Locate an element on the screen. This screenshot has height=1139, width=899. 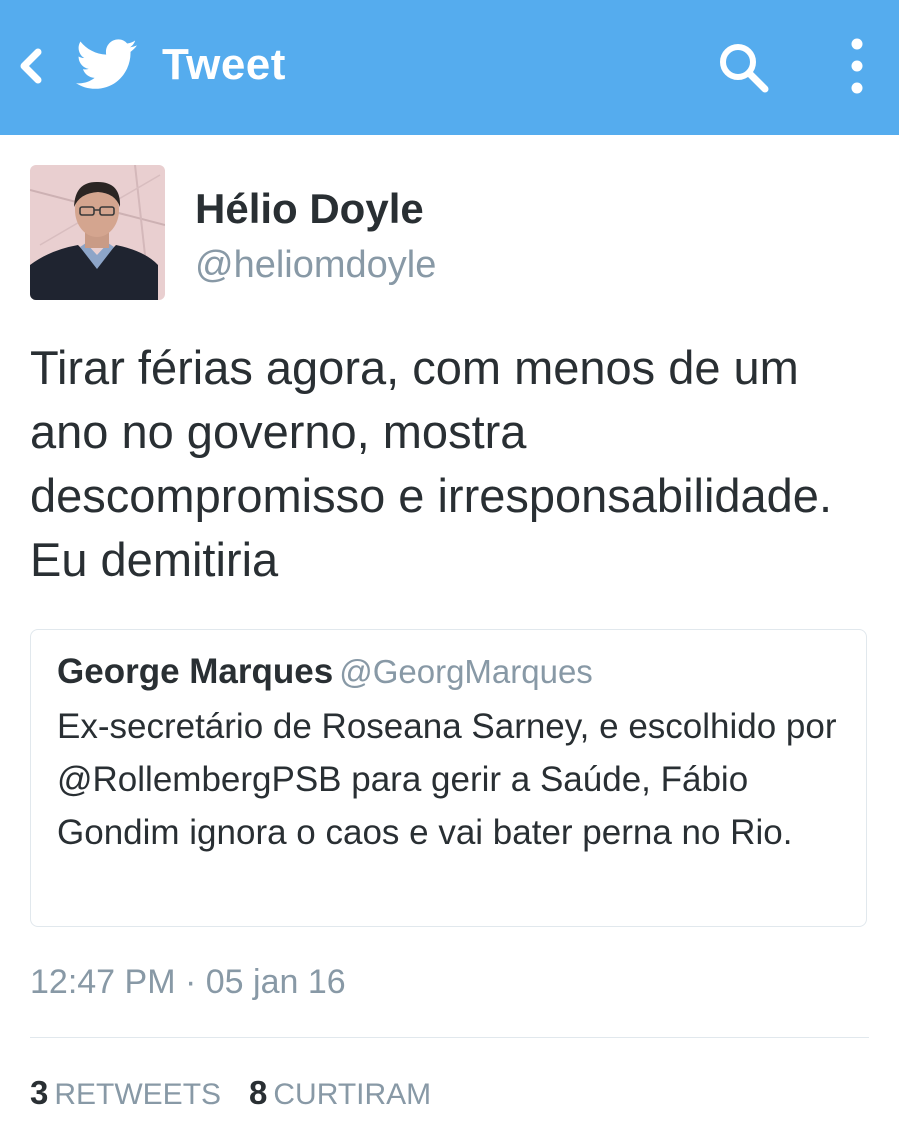
search-button is located at coordinates (744, 68).